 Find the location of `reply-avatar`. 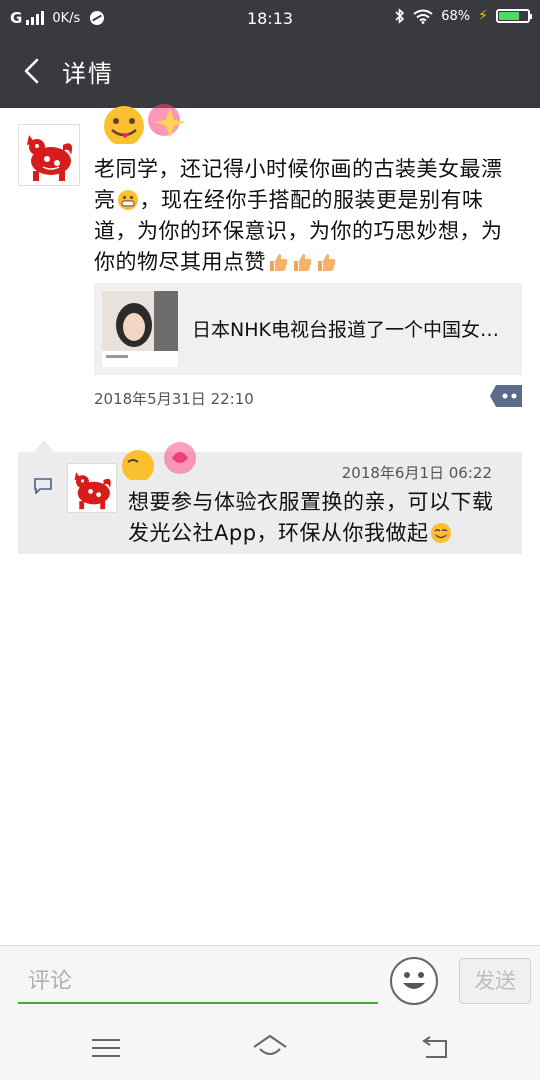

reply-avatar is located at coordinates (92, 488).